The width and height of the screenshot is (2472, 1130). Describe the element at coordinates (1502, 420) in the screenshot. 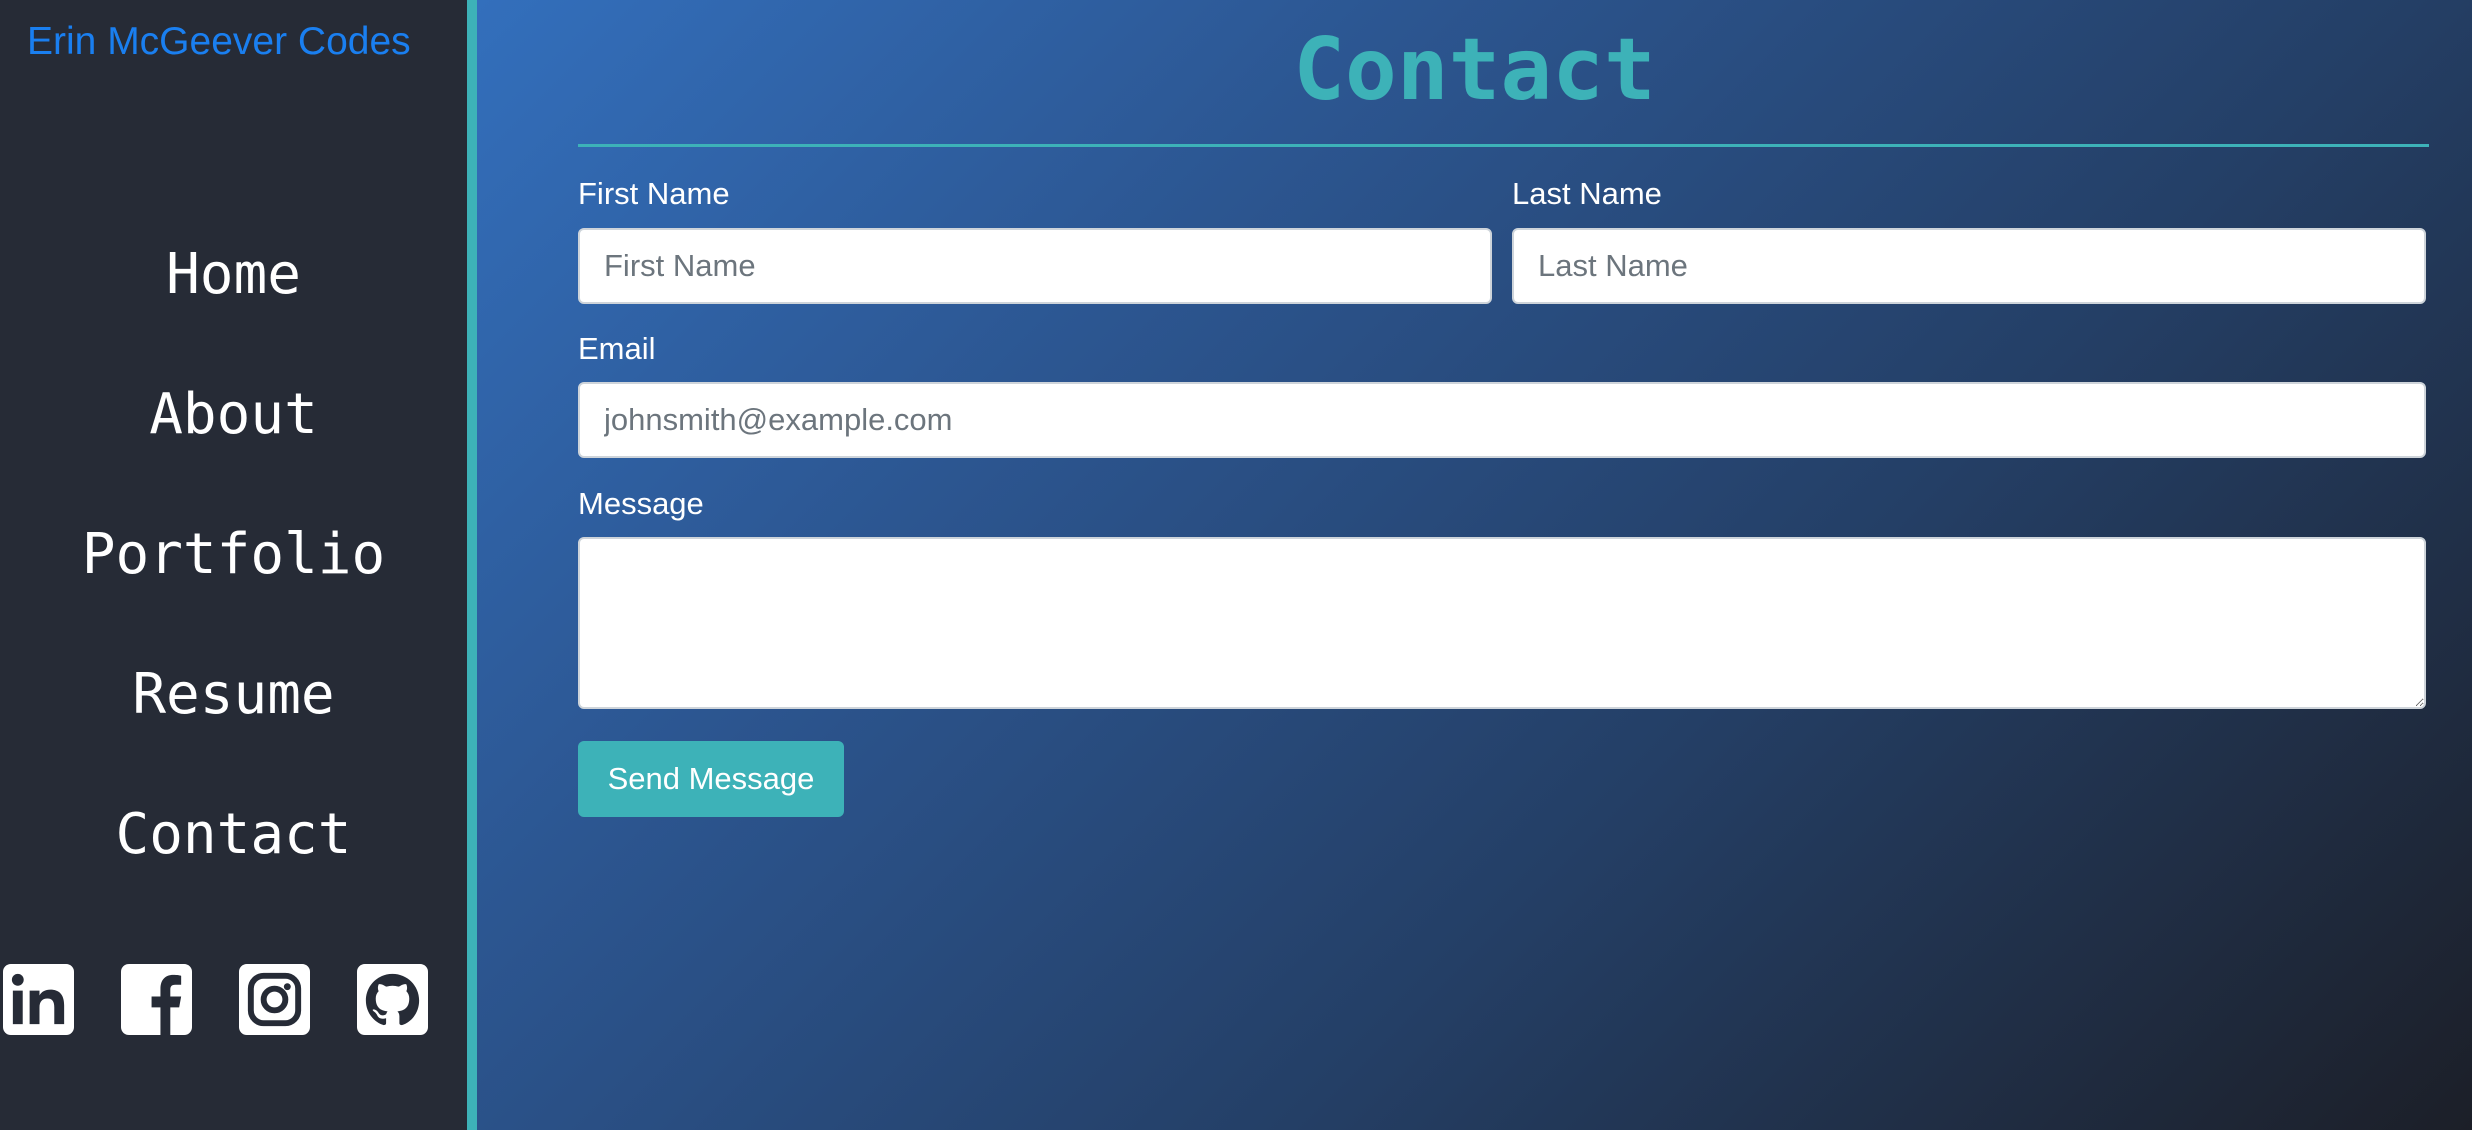

I see `email-input` at that location.